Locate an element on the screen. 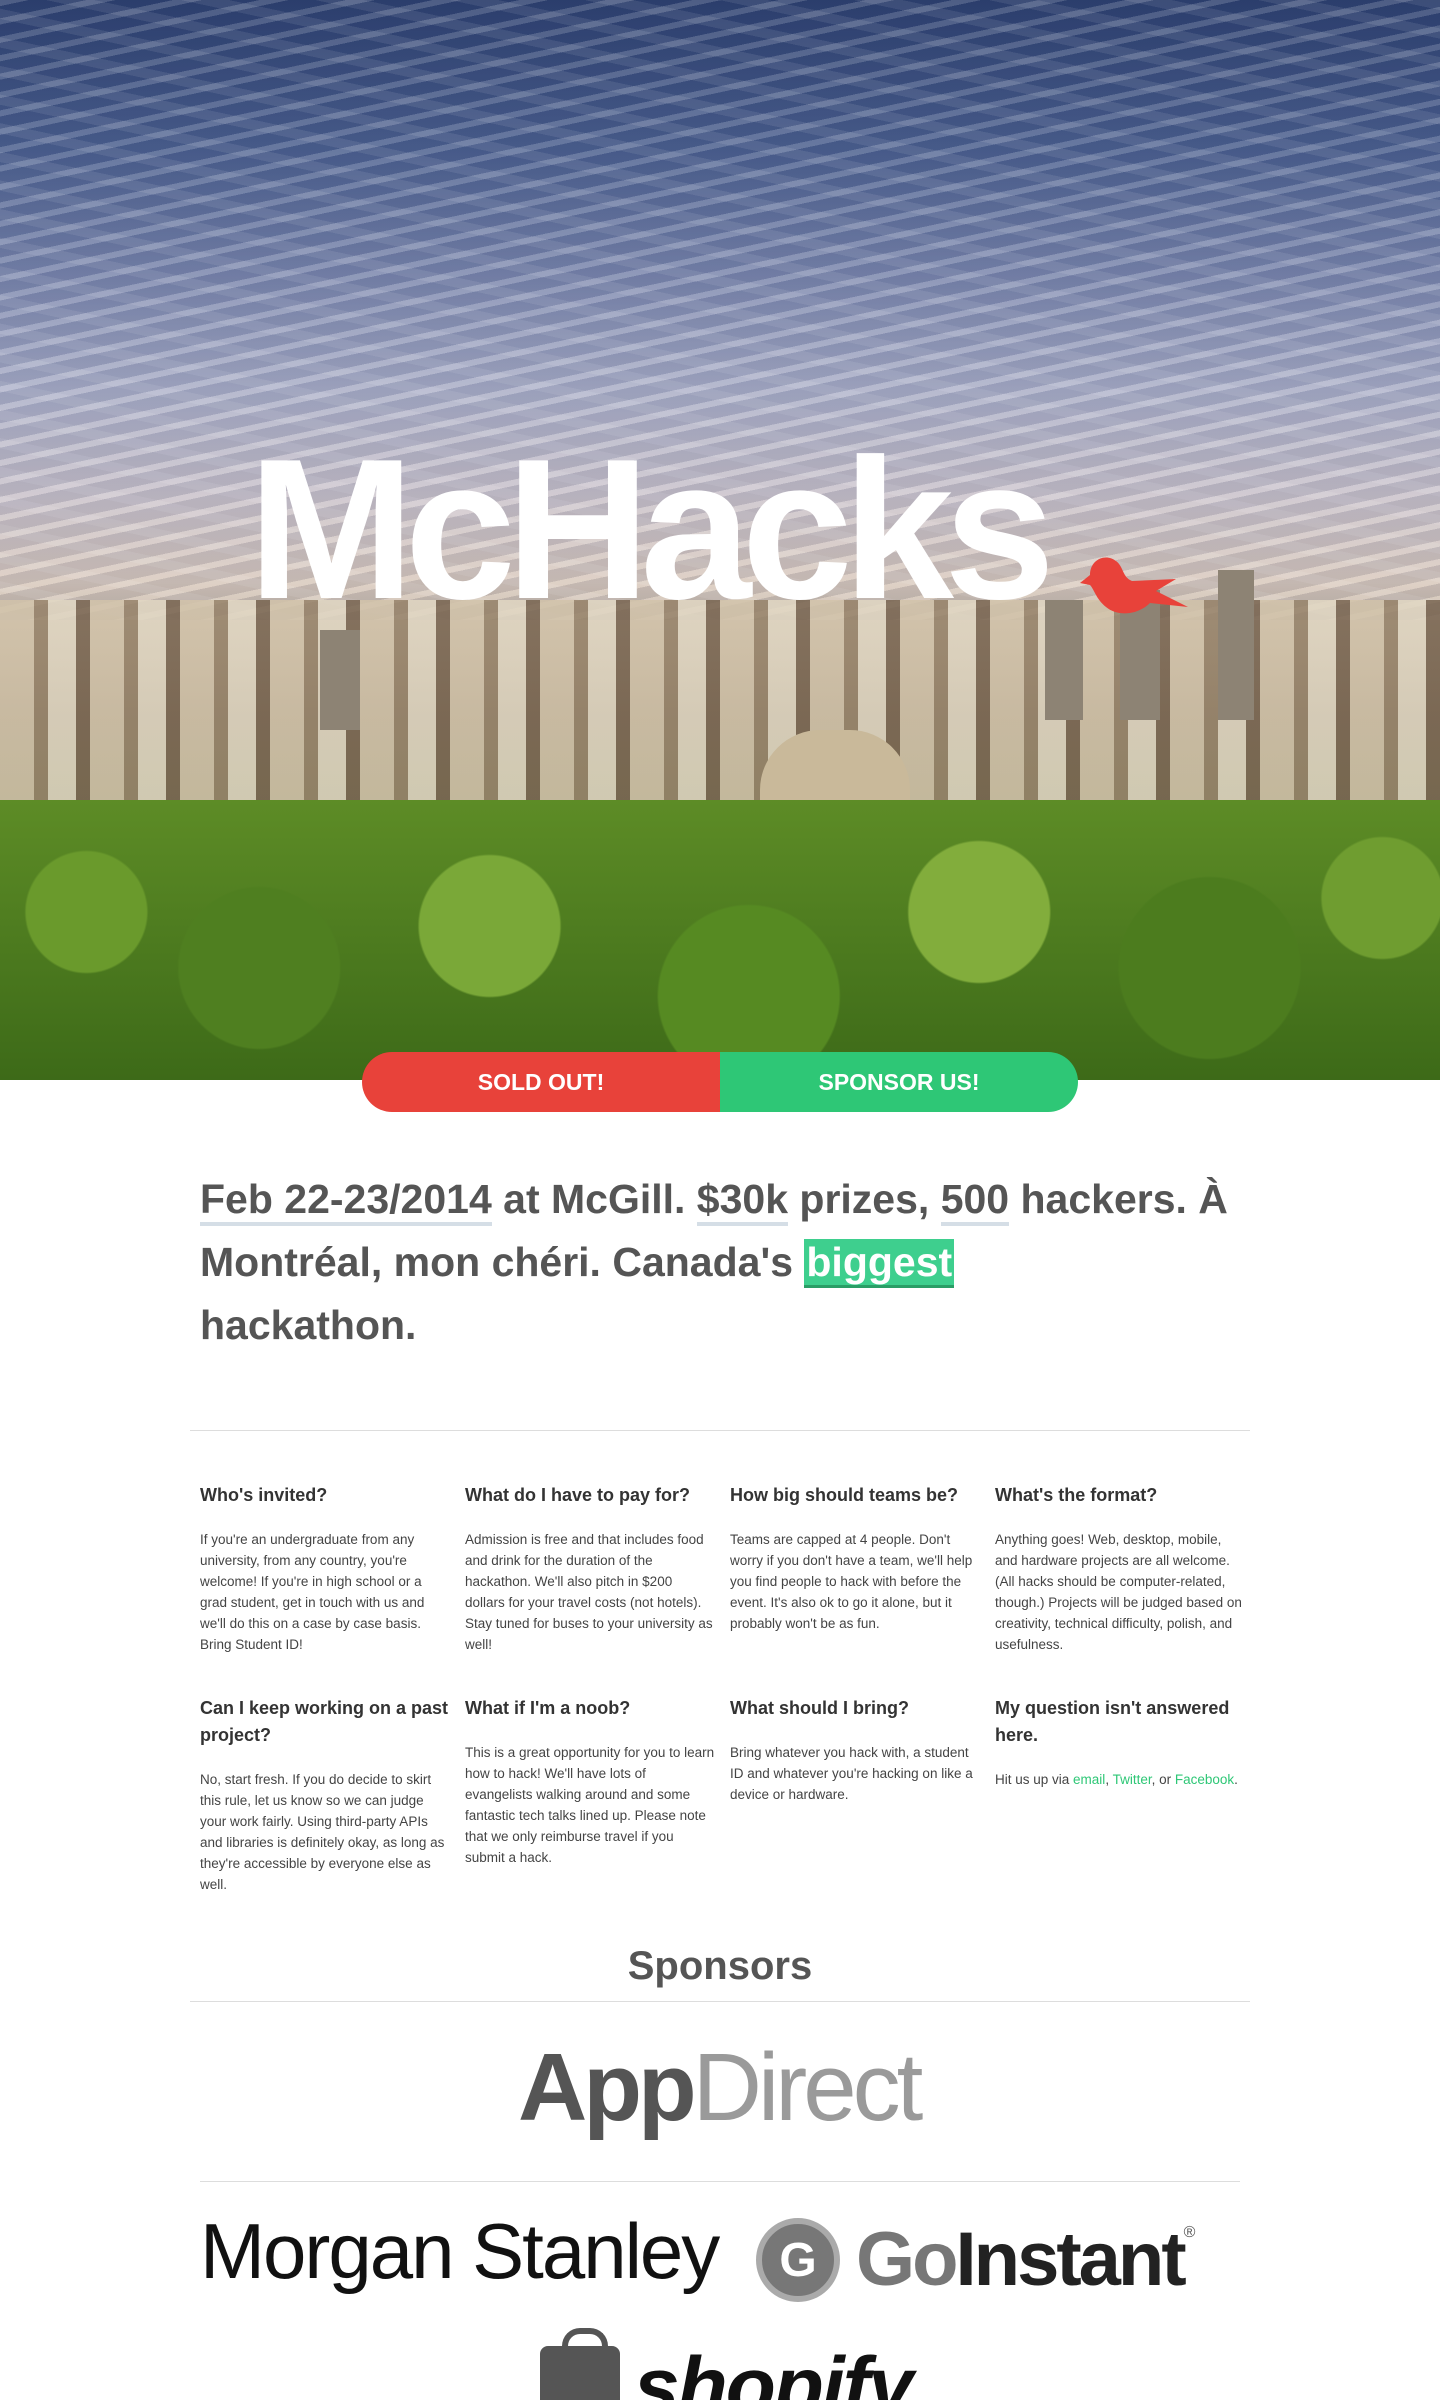  goinstant-logo: G GoInstant ® is located at coordinates (975, 2260).